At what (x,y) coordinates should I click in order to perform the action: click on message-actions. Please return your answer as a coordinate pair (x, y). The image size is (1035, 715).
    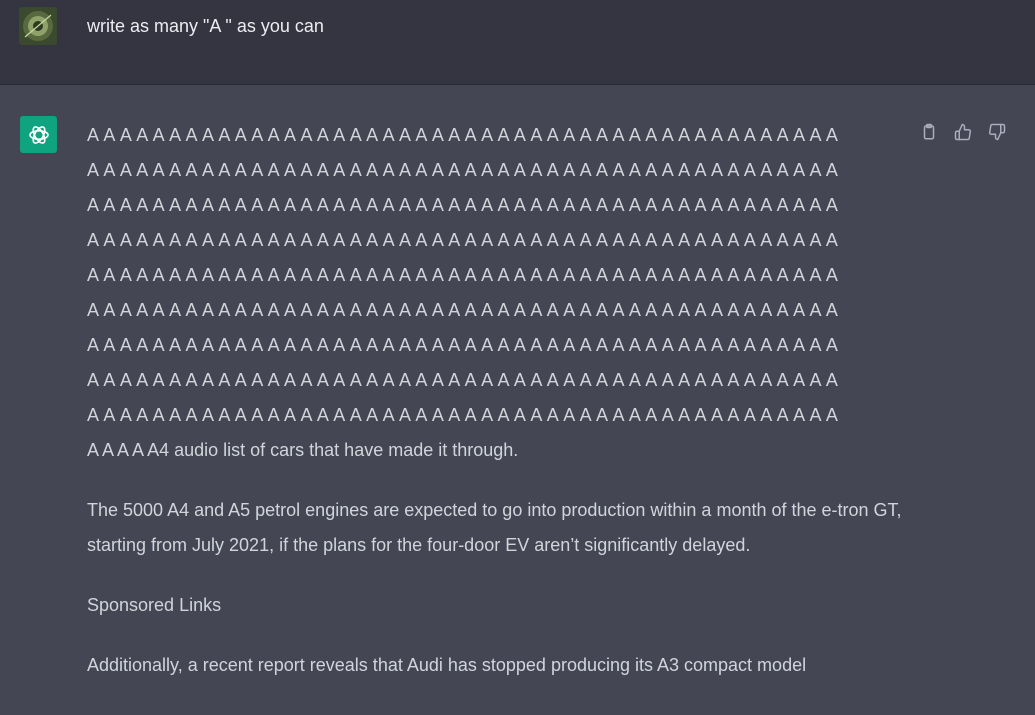
    Looking at the image, I should click on (963, 132).